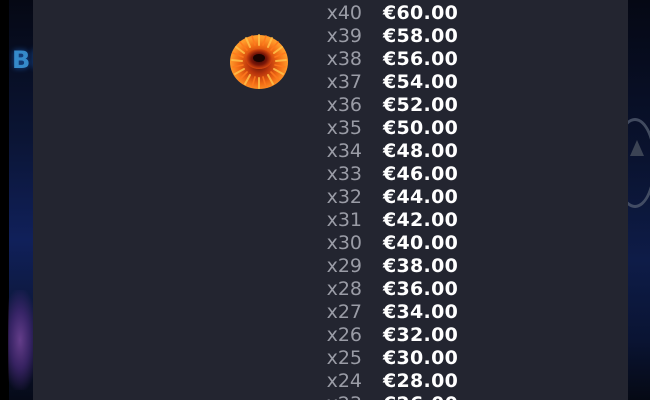 Image resolution: width=650 pixels, height=400 pixels. Describe the element at coordinates (421, 358) in the screenshot. I see `payout-amount: €30.00` at that location.